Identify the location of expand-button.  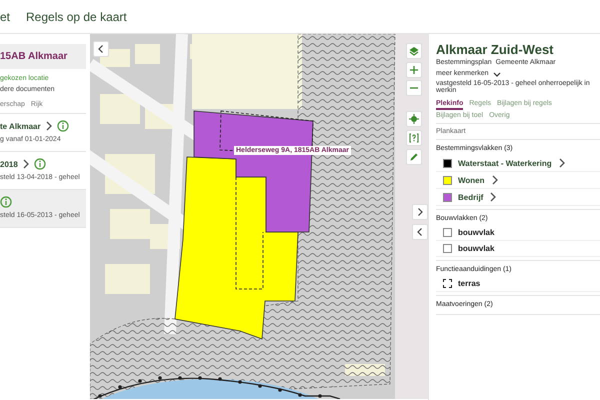
(420, 212).